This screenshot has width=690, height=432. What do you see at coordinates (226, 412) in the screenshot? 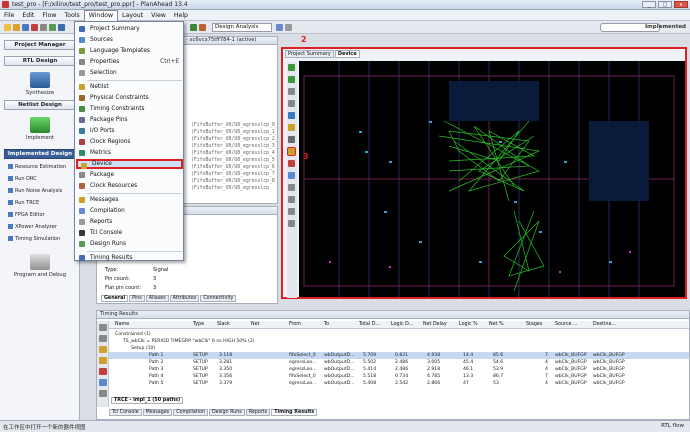
I see `tab-design-runs: Design Runs` at bounding box center [226, 412].